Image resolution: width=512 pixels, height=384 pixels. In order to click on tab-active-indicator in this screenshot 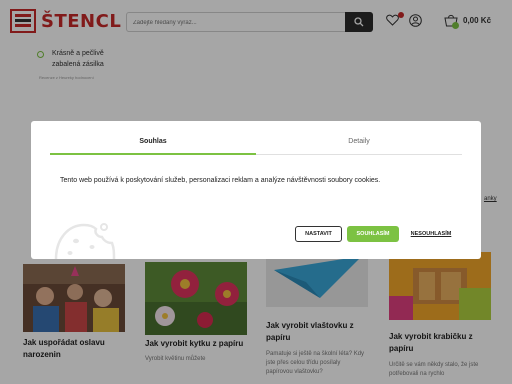, I will do `click(153, 154)`.